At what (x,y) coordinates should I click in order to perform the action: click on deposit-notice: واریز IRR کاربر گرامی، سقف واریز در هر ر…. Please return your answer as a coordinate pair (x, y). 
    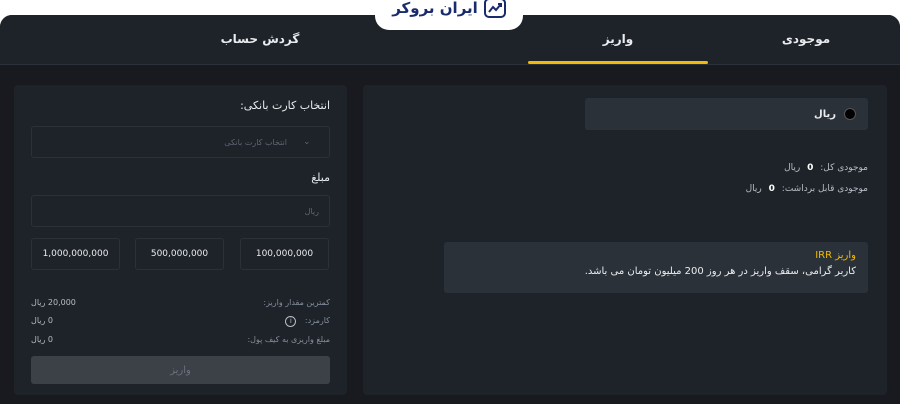
    Looking at the image, I should click on (656, 267).